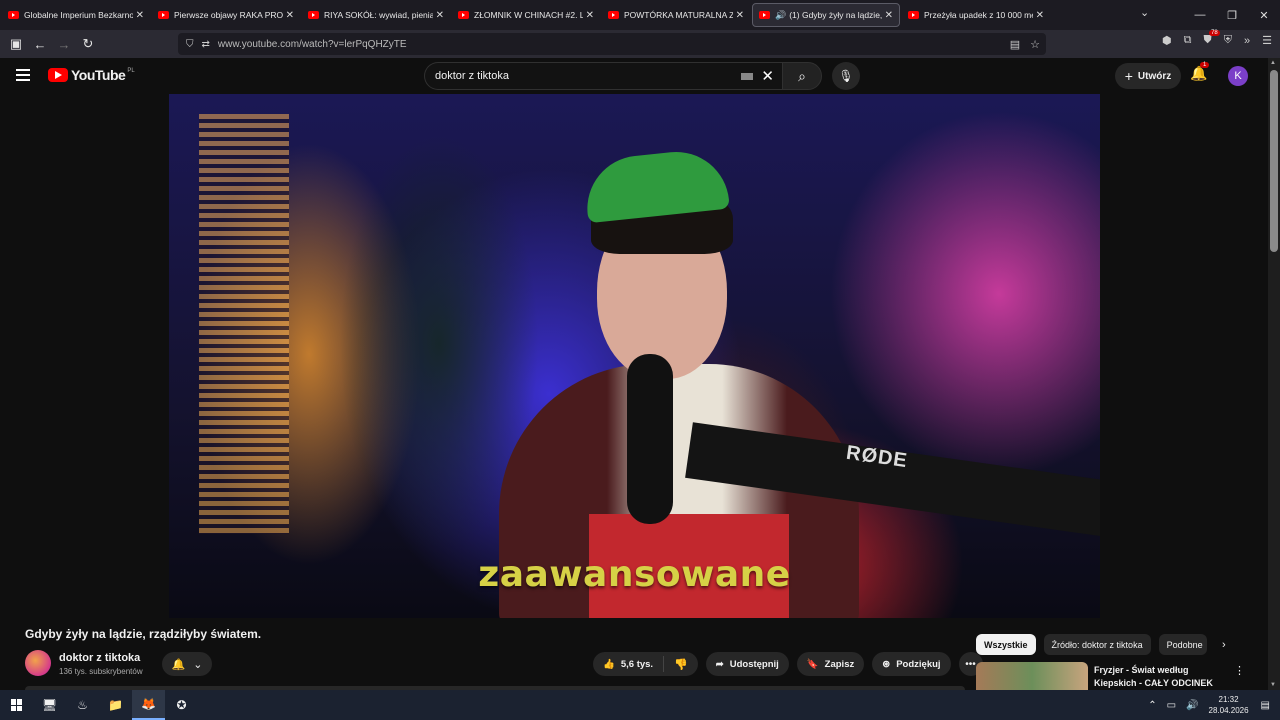 The height and width of the screenshot is (720, 1280). I want to click on extensions-icon: ⧉, so click(1188, 40).